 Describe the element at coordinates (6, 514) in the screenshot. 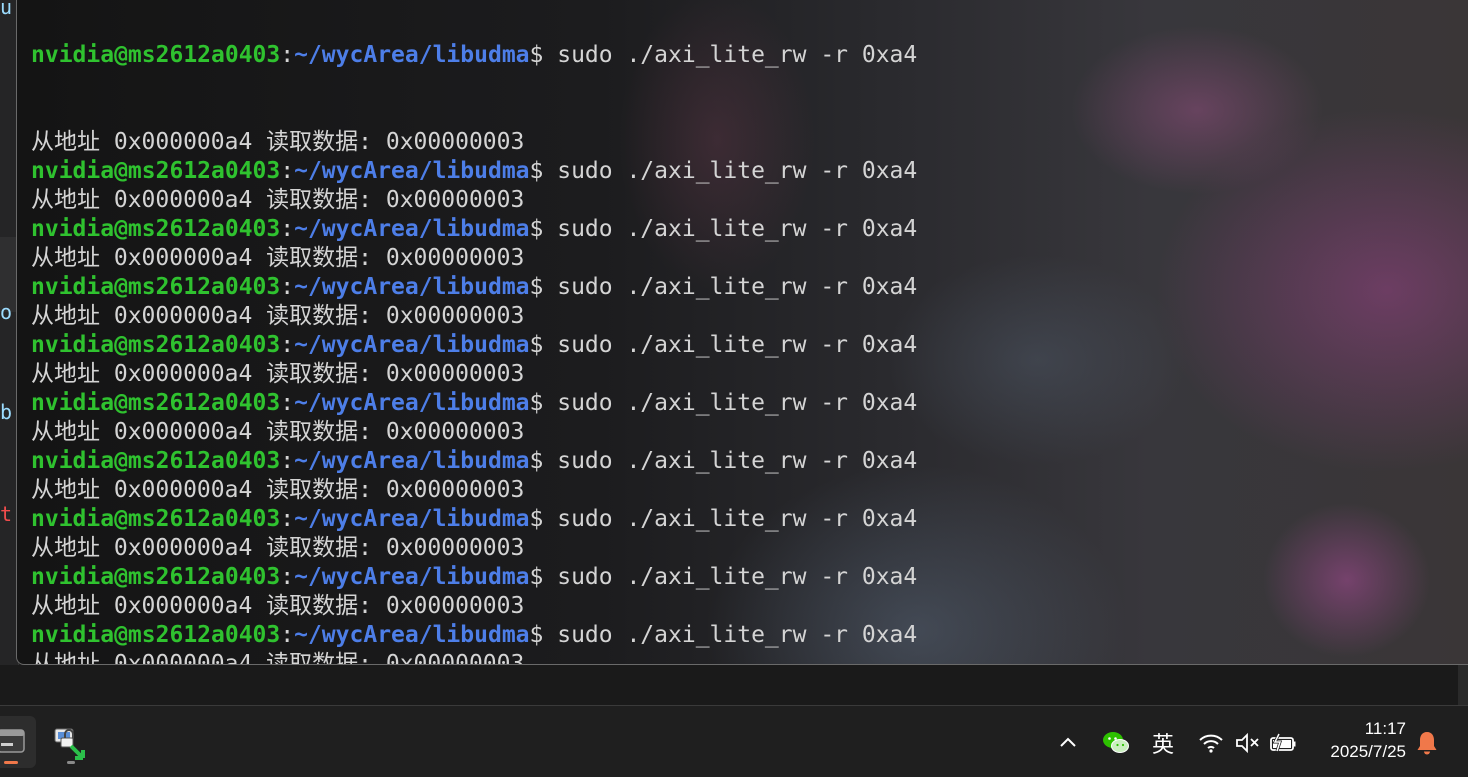

I see `editor-text-fragment: t` at that location.